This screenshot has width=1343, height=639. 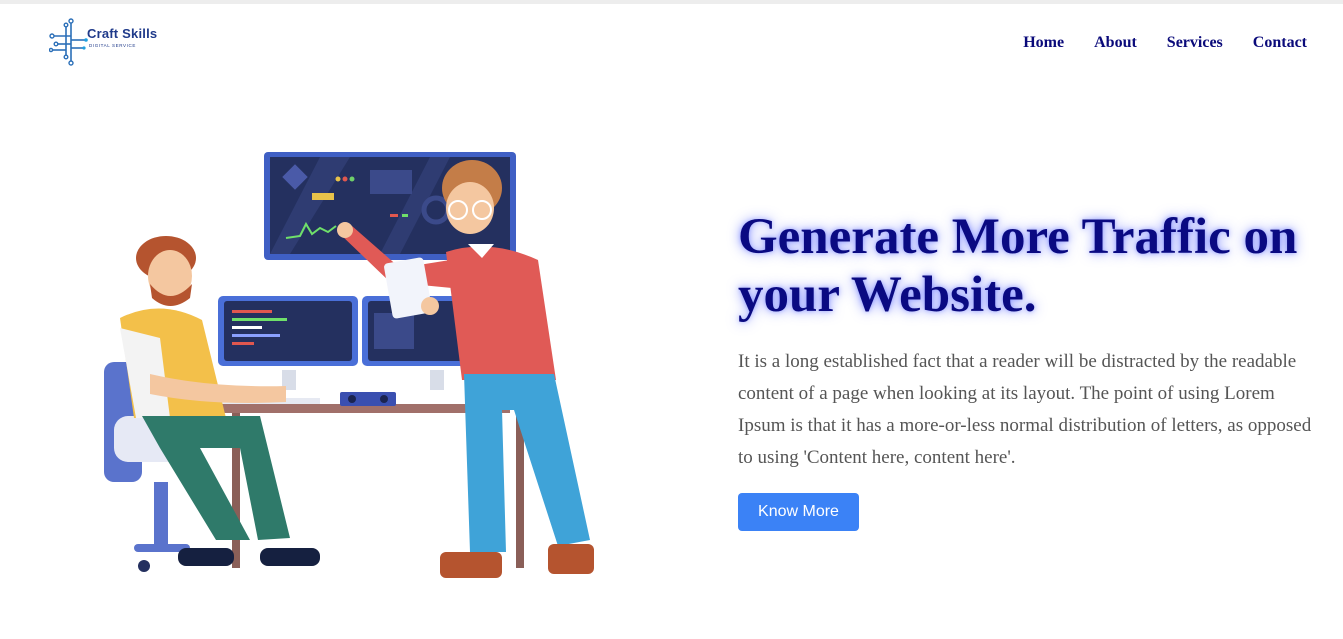 I want to click on brand-tagline: DIGITAL SERVICE, so click(x=112, y=45).